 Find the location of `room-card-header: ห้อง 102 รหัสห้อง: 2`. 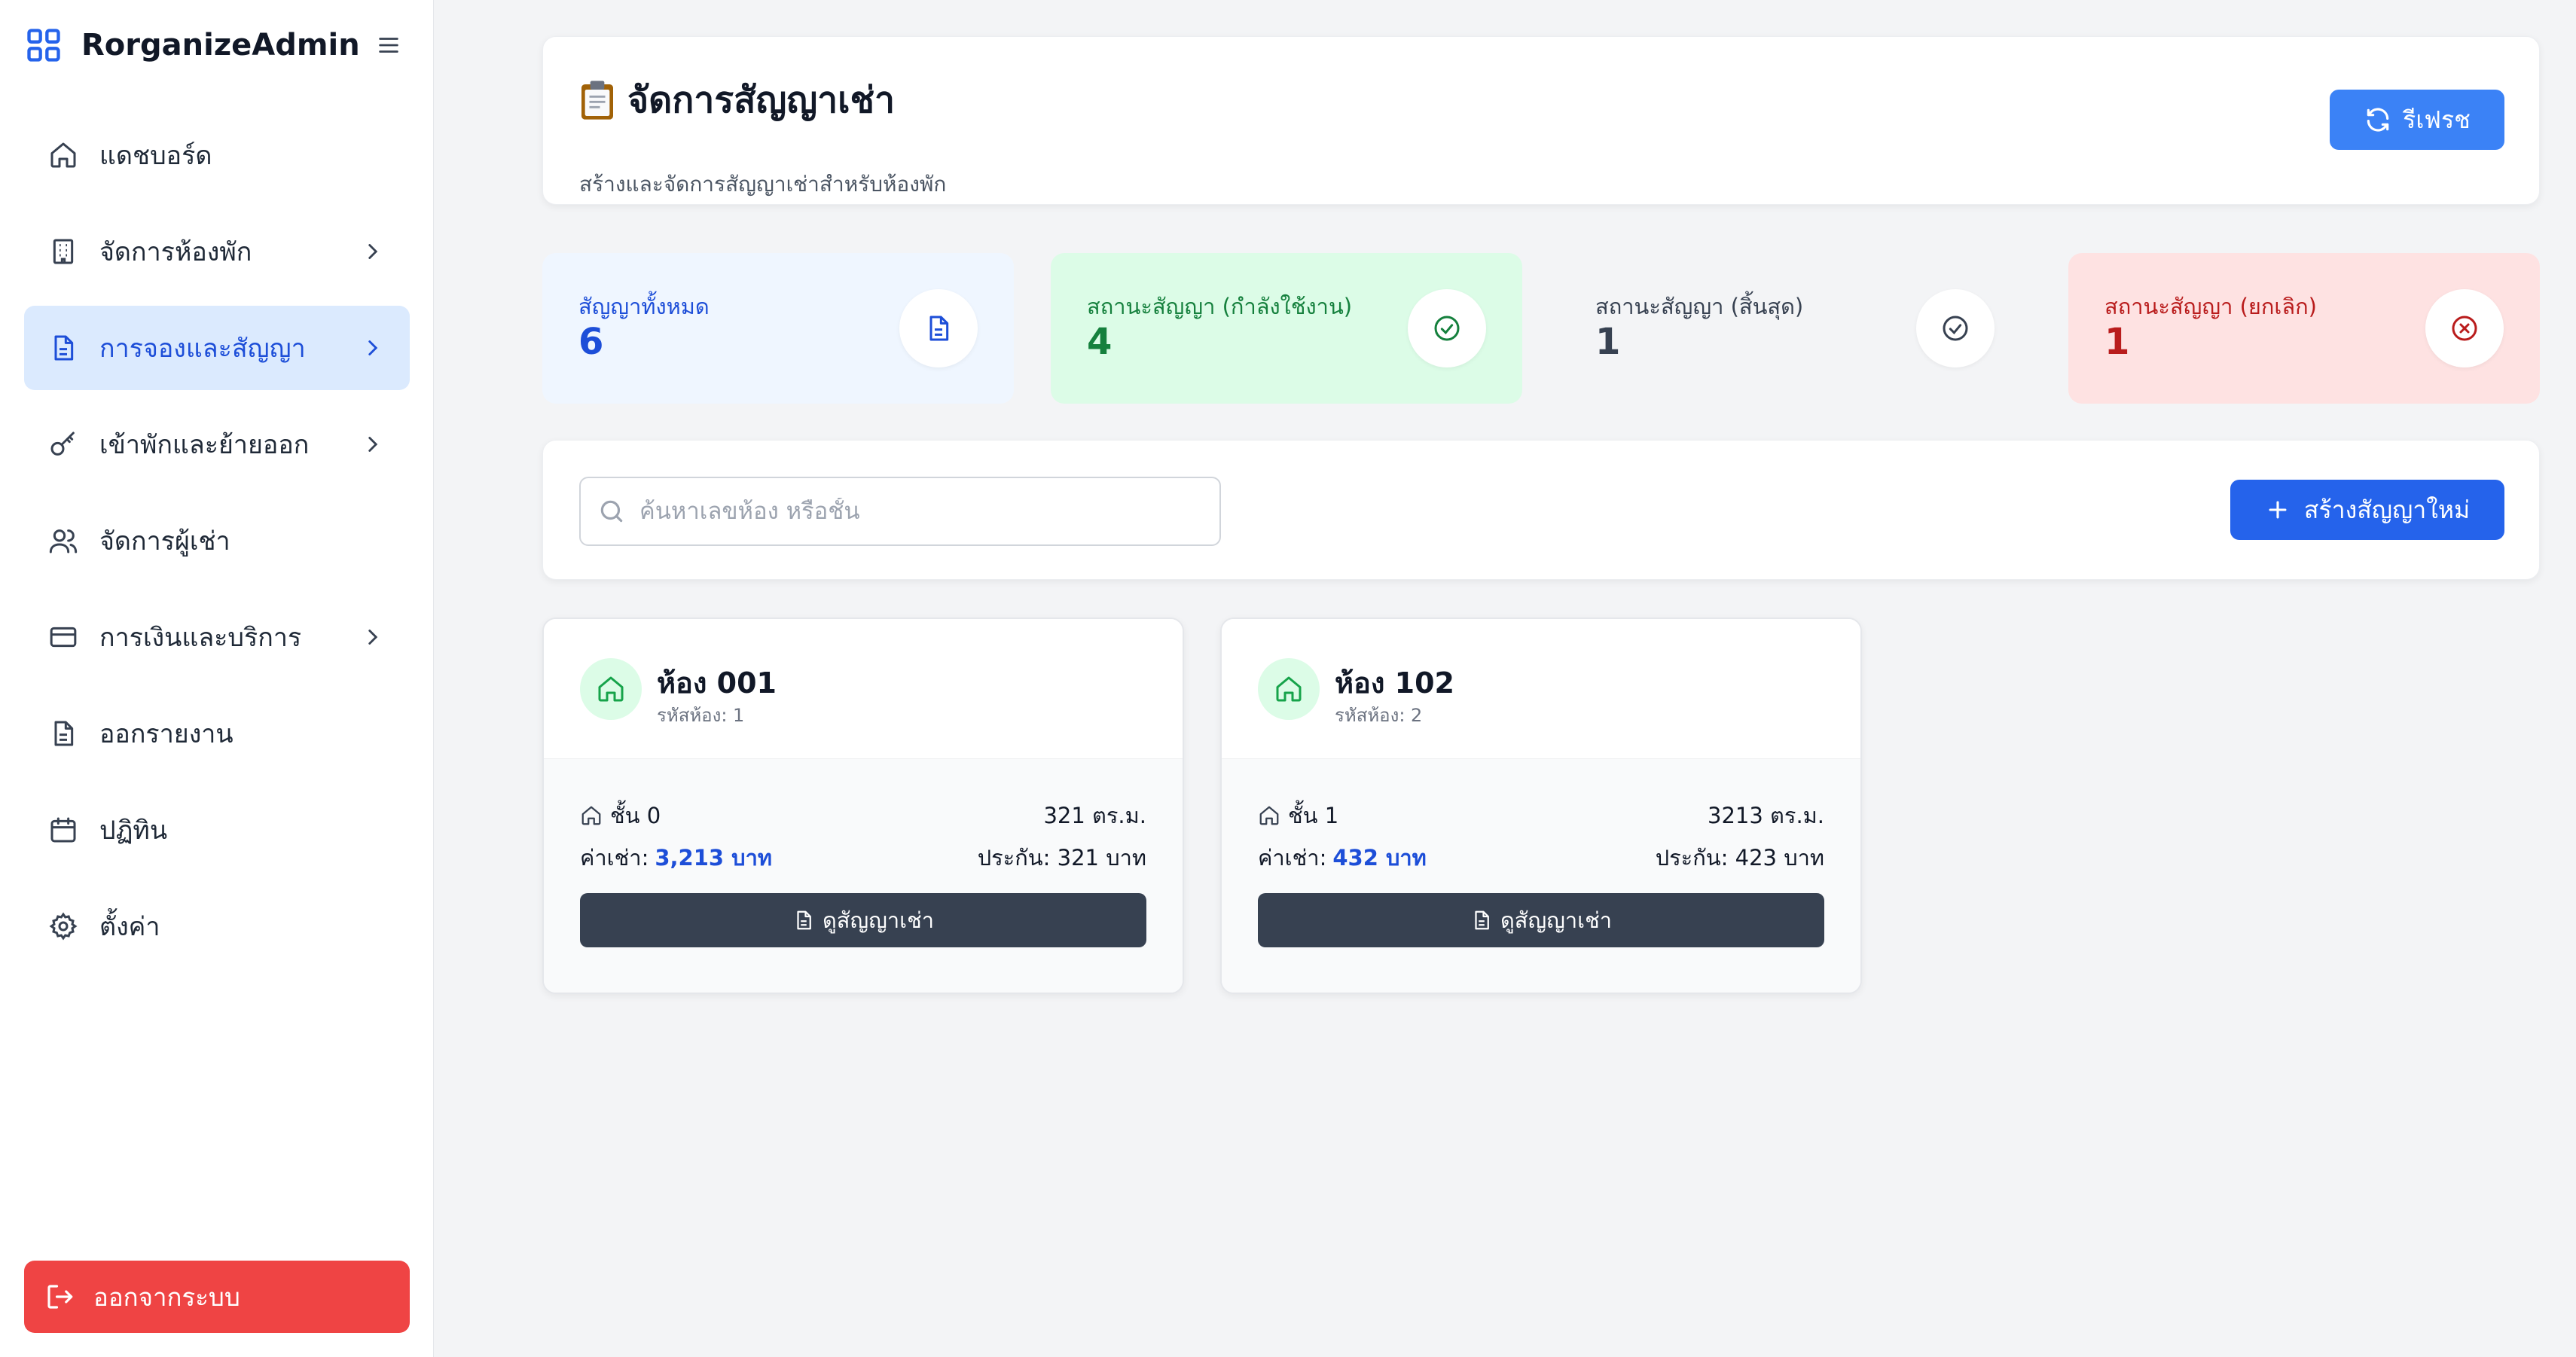

room-card-header: ห้อง 102 รหัสห้อง: 2 is located at coordinates (1541, 689).